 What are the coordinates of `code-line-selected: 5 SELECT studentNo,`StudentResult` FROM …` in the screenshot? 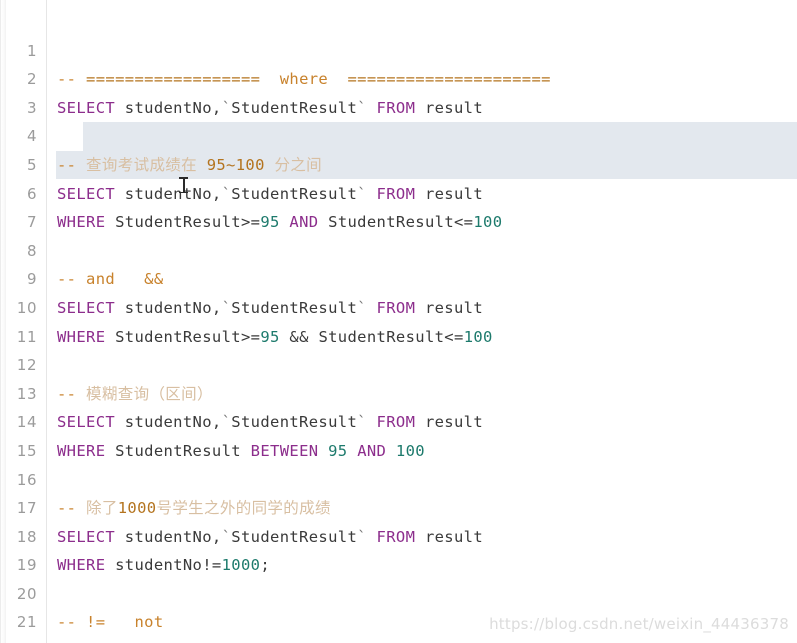 It's located at (399, 162).